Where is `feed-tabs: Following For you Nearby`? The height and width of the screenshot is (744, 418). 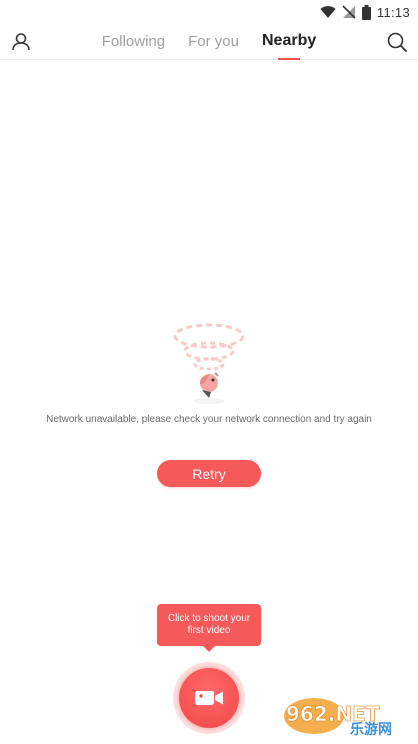
feed-tabs: Following For you Nearby is located at coordinates (209, 41).